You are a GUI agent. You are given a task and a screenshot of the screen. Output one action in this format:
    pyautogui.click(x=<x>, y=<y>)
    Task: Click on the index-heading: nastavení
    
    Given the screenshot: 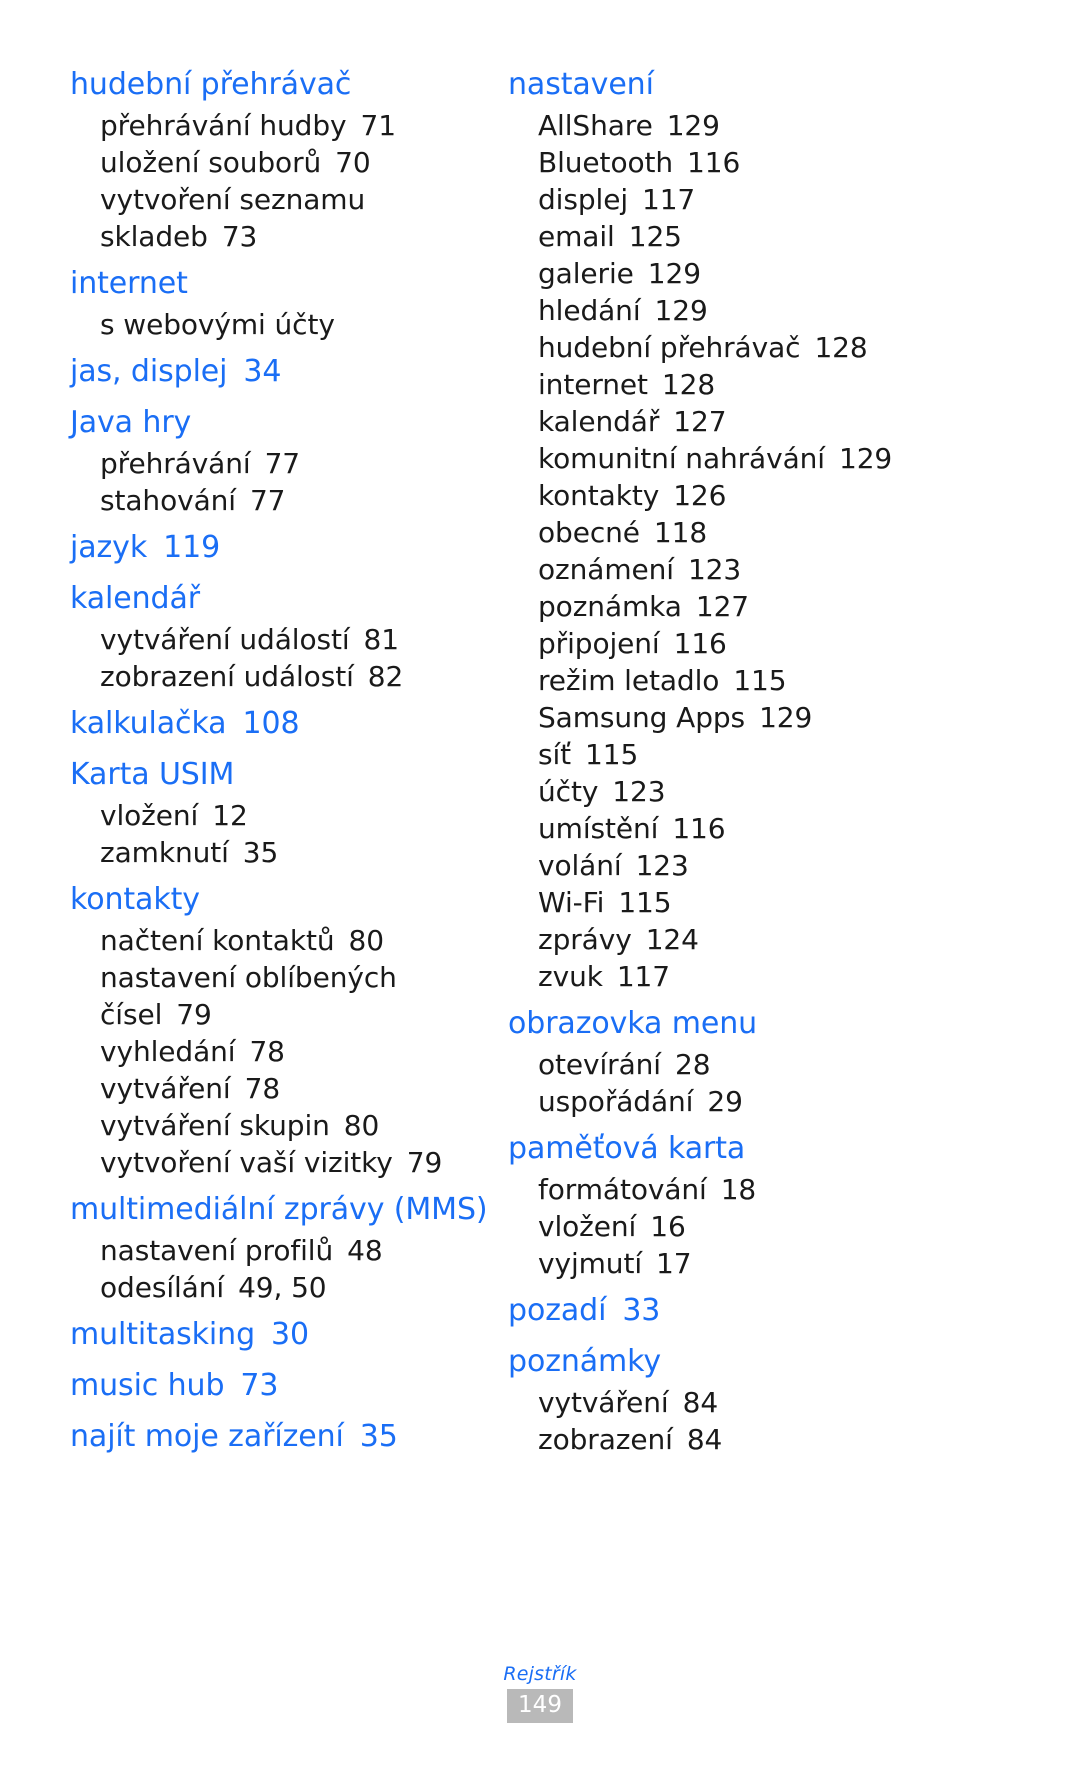 What is the action you would take?
    pyautogui.click(x=784, y=84)
    